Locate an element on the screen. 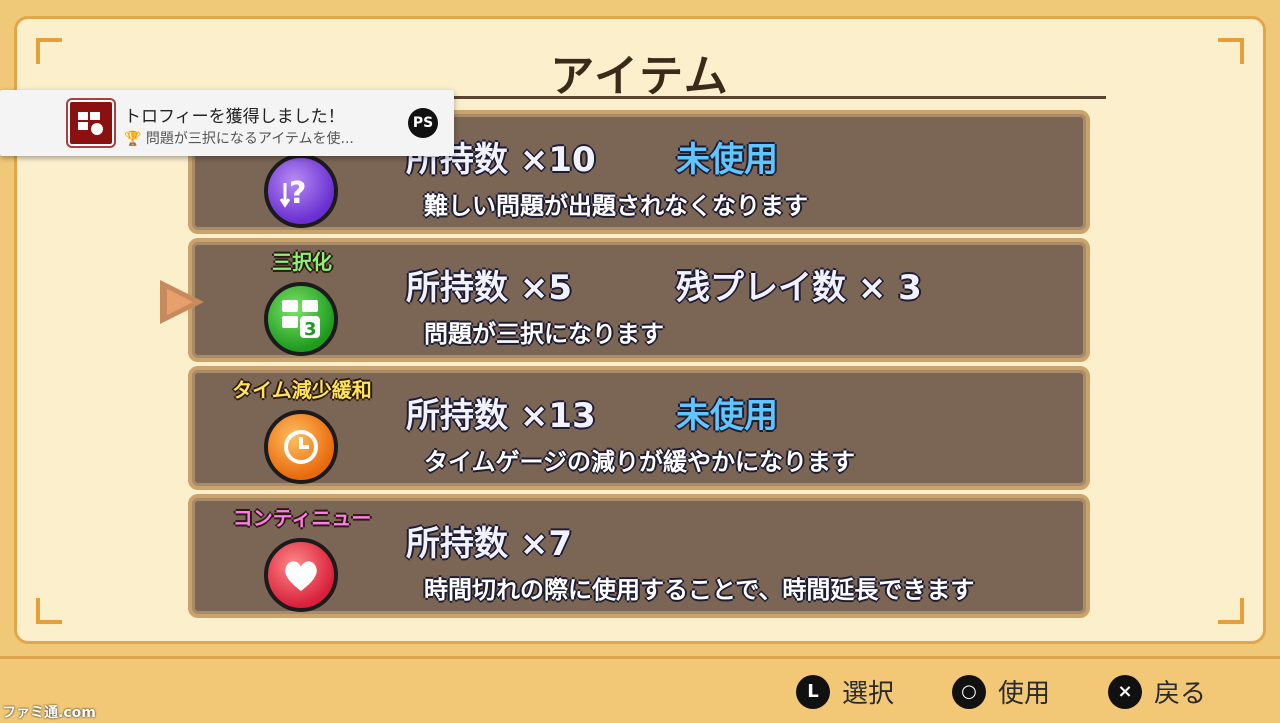 This screenshot has height=723, width=1280. selection-cursor-inner is located at coordinates (180, 302).